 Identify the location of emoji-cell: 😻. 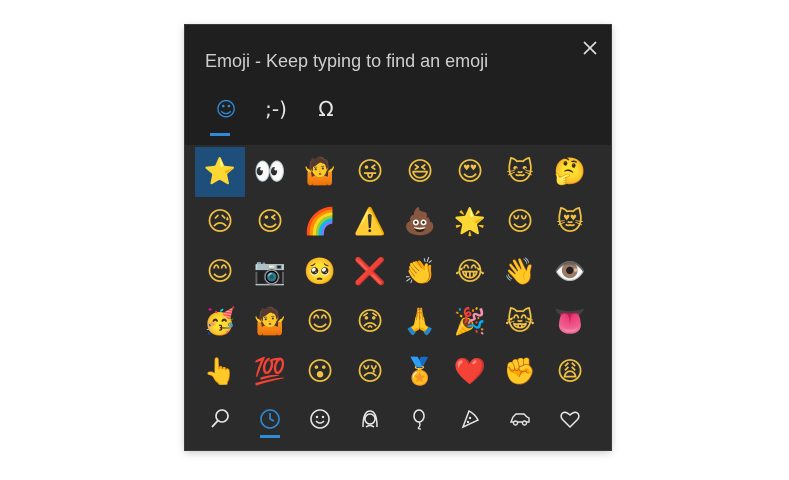
(570, 222).